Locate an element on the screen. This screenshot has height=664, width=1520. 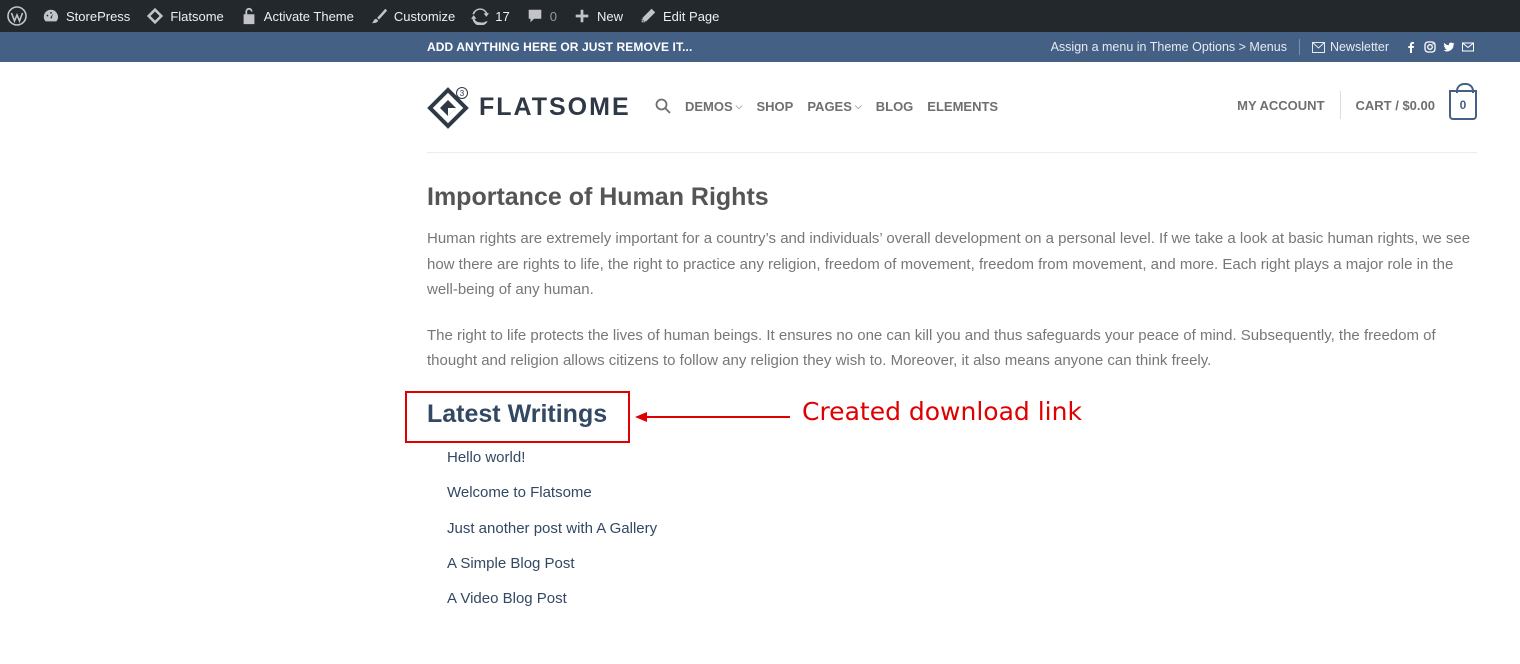
newsletter-label: Newsletter is located at coordinates (1359, 47).